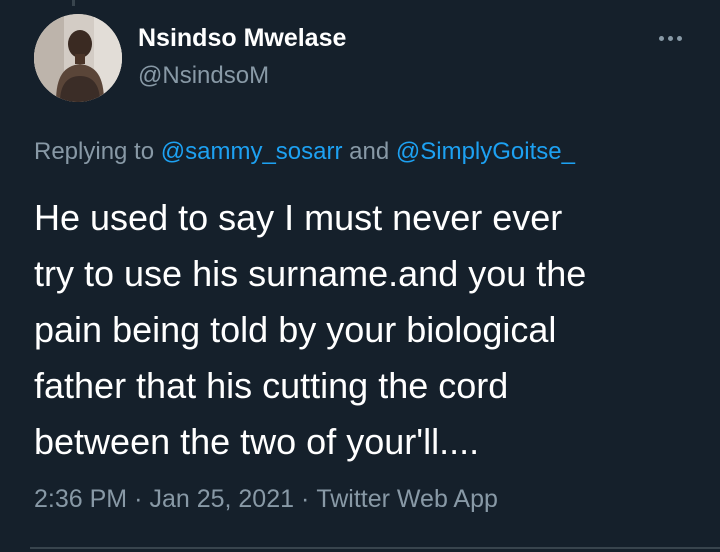 Image resolution: width=720 pixels, height=552 pixels. I want to click on tweet-source-app: Twitter Web App, so click(407, 499).